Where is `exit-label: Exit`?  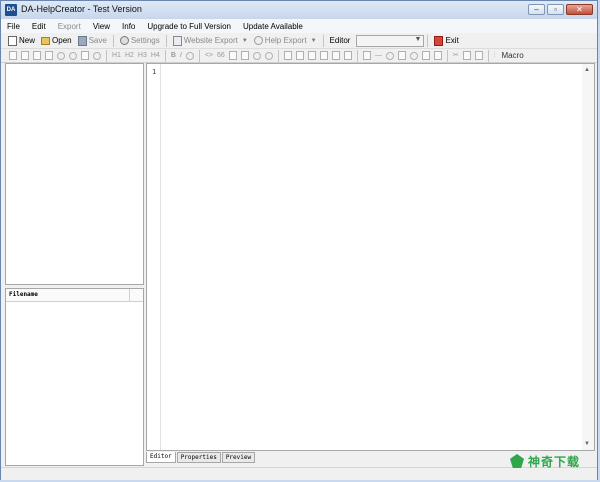 exit-label: Exit is located at coordinates (452, 40).